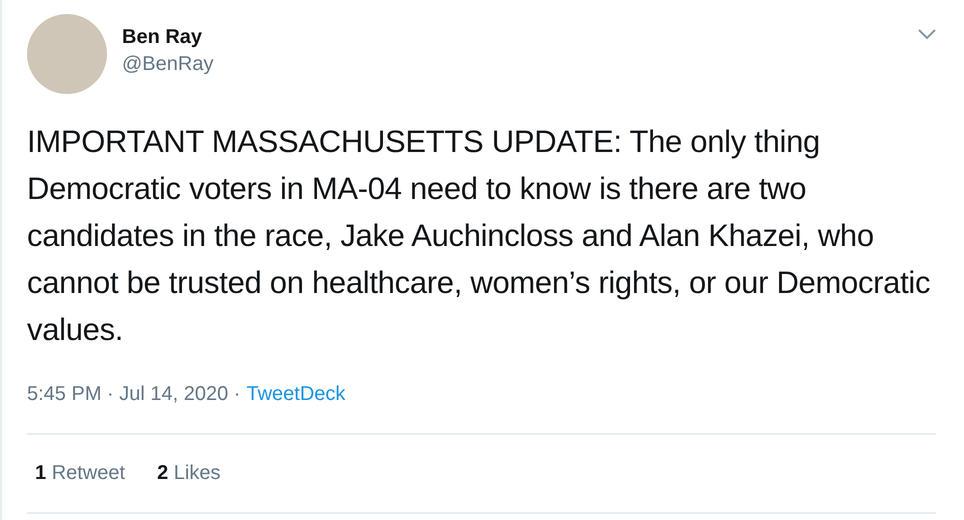 The height and width of the screenshot is (520, 964). I want to click on author-name: Ben Ray, so click(168, 37).